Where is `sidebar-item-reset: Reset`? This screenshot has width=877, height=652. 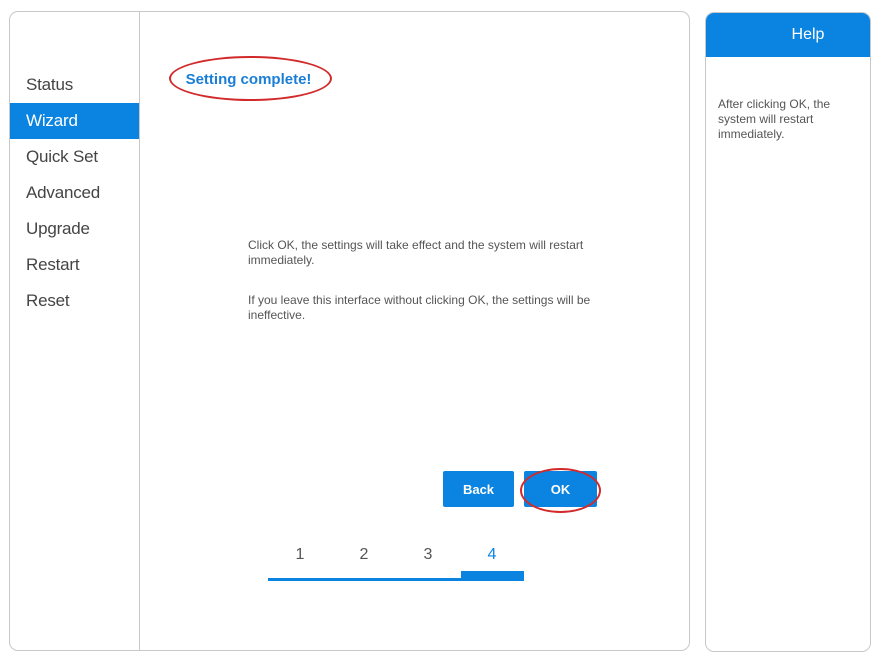 sidebar-item-reset: Reset is located at coordinates (74, 301).